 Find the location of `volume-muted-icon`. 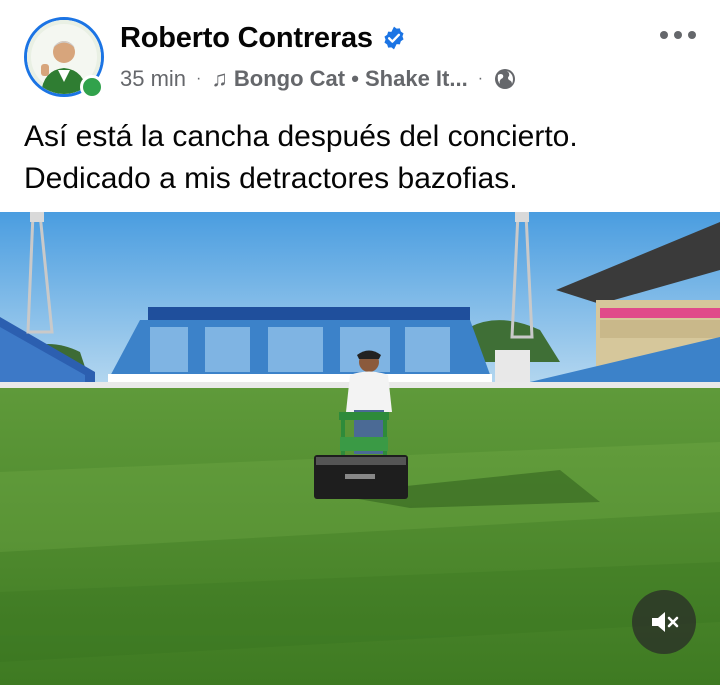

volume-muted-icon is located at coordinates (665, 622).